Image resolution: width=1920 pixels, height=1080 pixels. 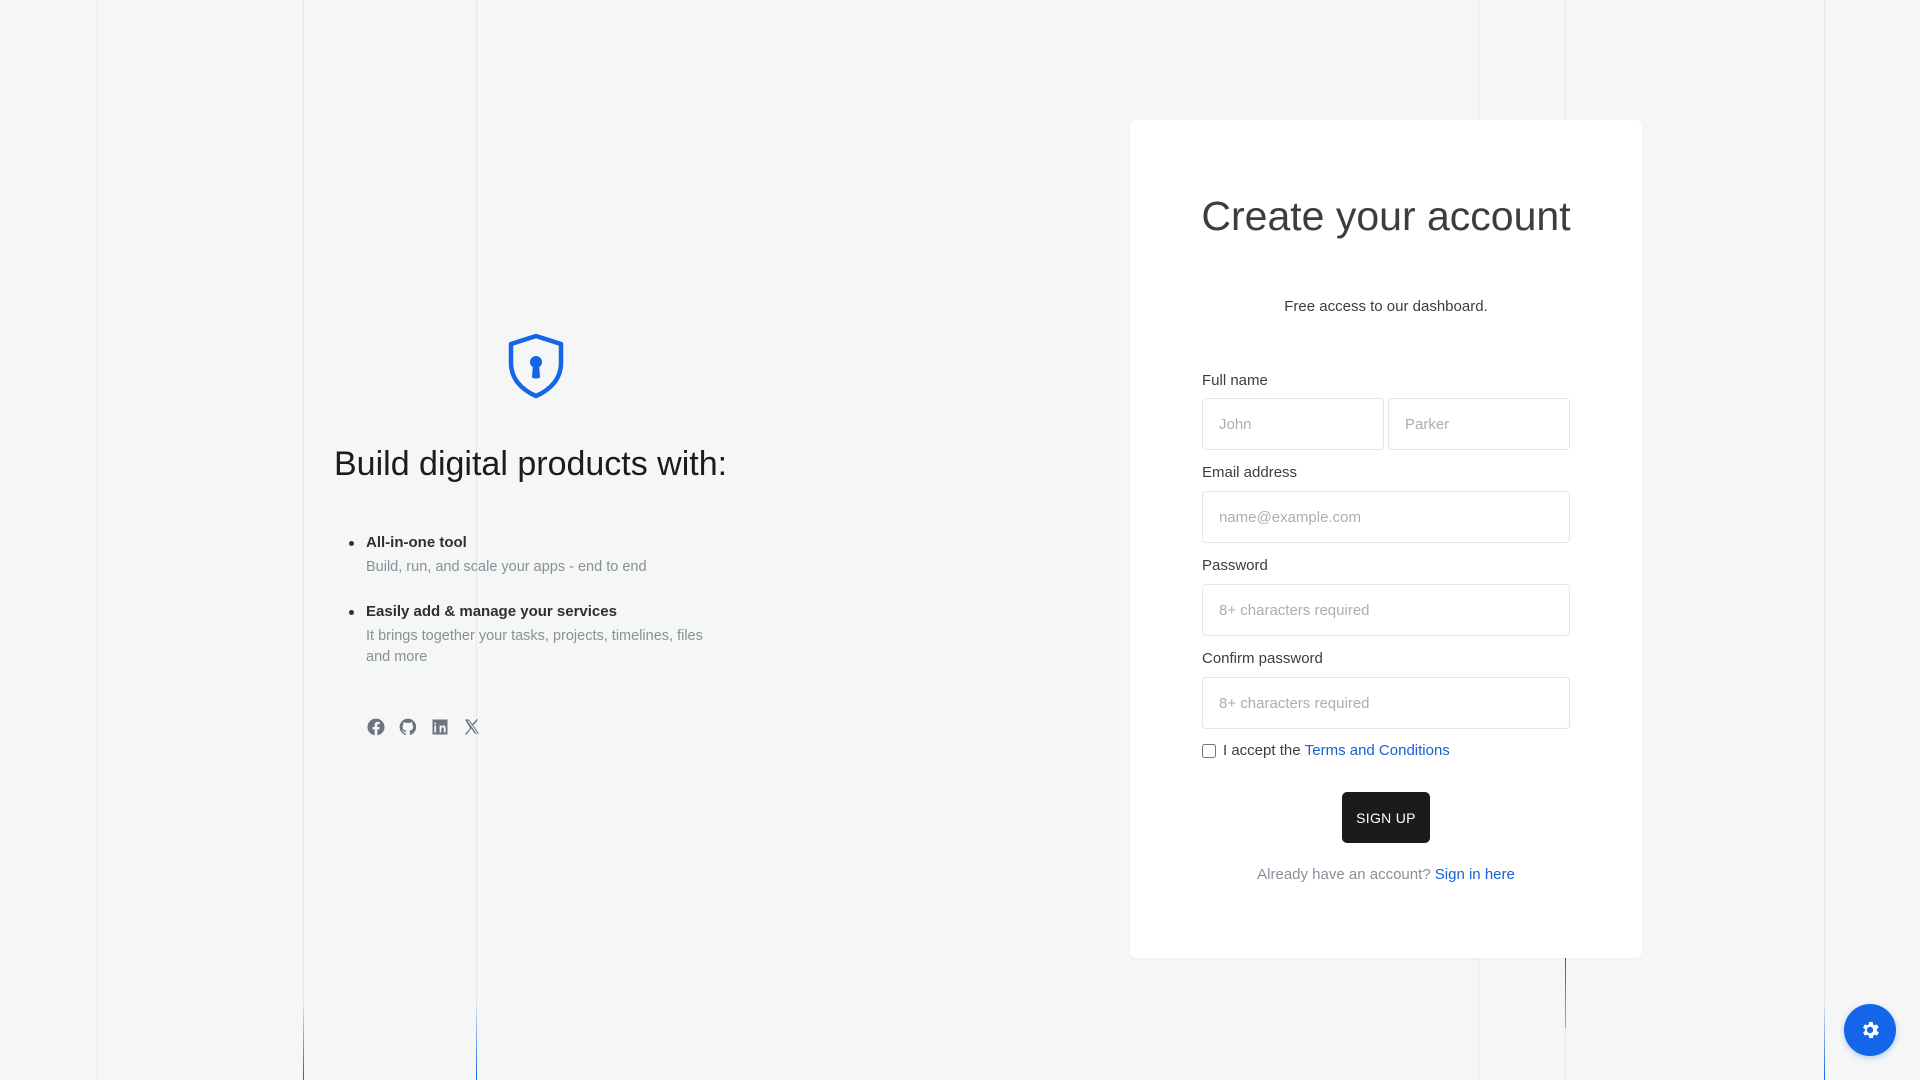 I want to click on signin-prefix: Already have an account?, so click(x=1344, y=874).